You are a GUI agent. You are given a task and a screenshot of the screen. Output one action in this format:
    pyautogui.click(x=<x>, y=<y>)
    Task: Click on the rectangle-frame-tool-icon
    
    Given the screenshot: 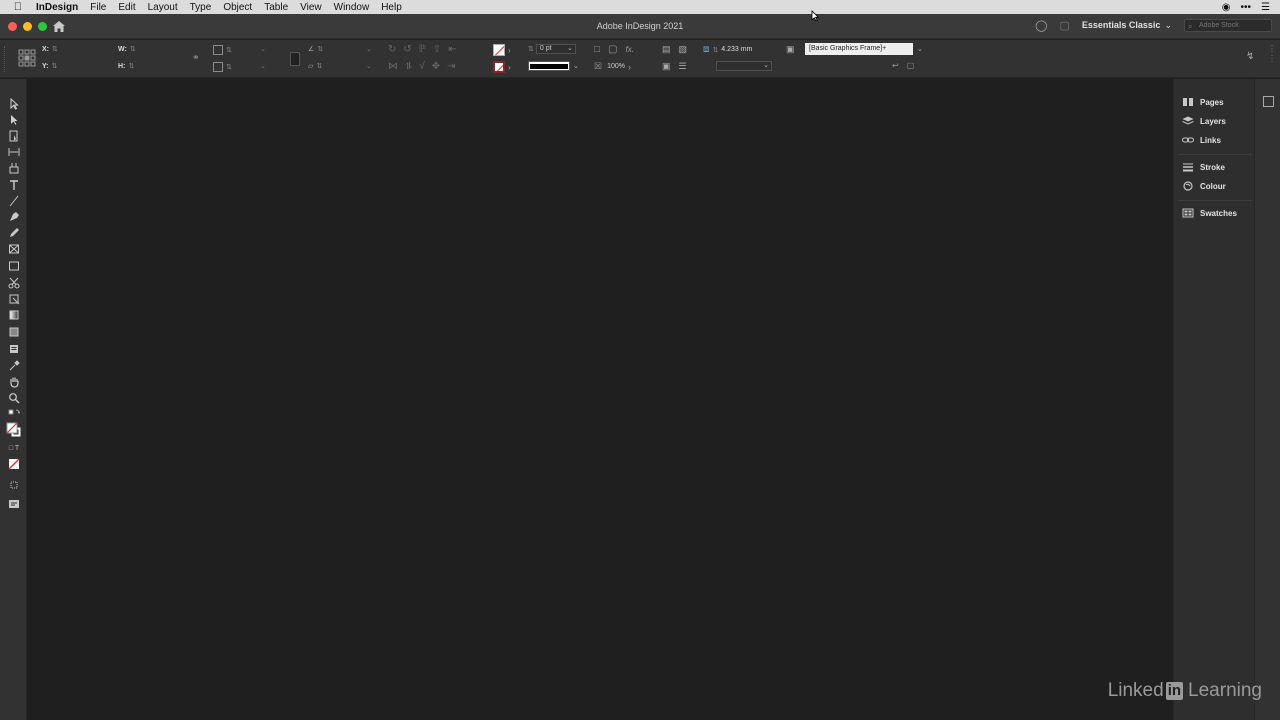 What is the action you would take?
    pyautogui.click(x=14, y=249)
    